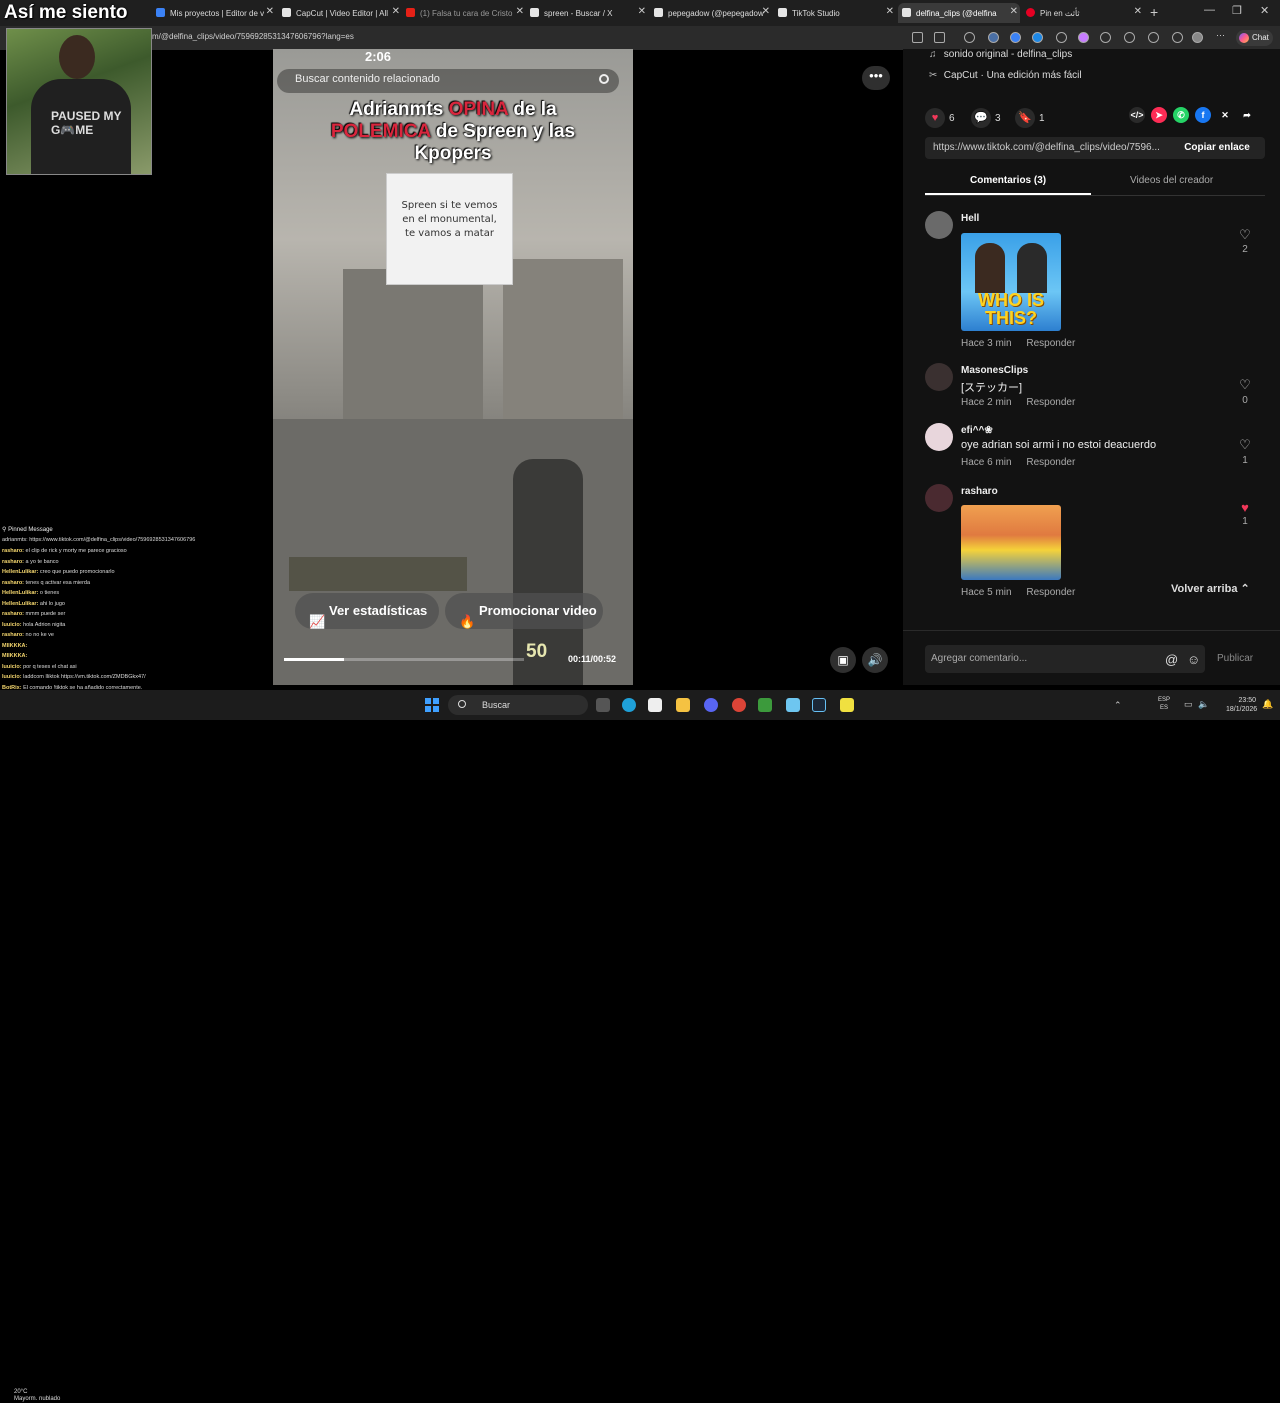 This screenshot has width=1280, height=1403. I want to click on save-action: 🔖 1, so click(1030, 118).